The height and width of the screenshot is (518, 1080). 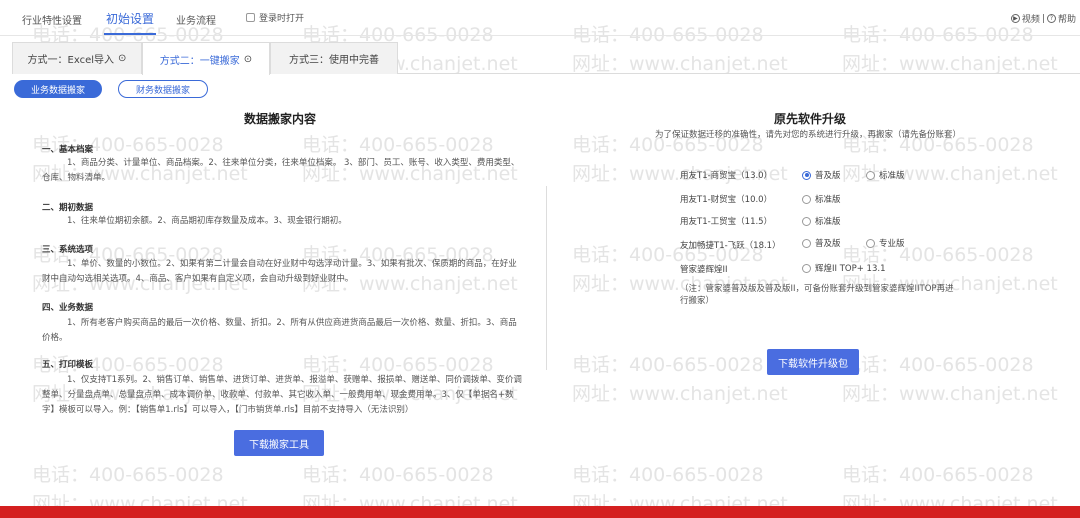 I want to click on section-body: 1、往来单位期初余额。2、商品期初库存数量及成本。3、现金银行期初。, so click(x=207, y=221).